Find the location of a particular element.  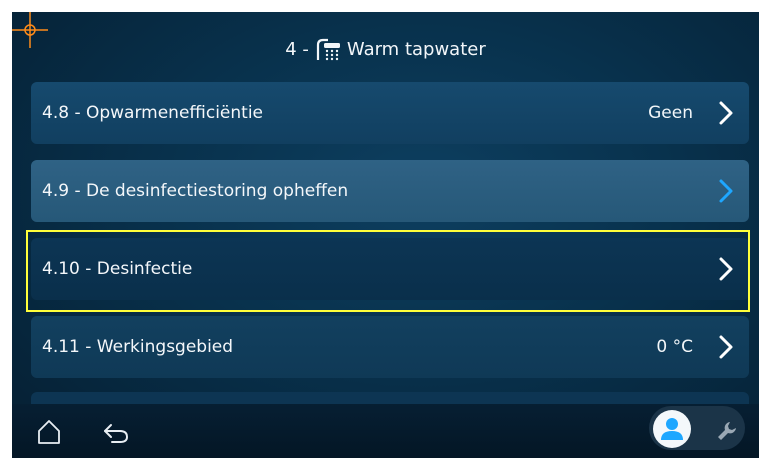

back-arrow-icon is located at coordinates (116, 433).